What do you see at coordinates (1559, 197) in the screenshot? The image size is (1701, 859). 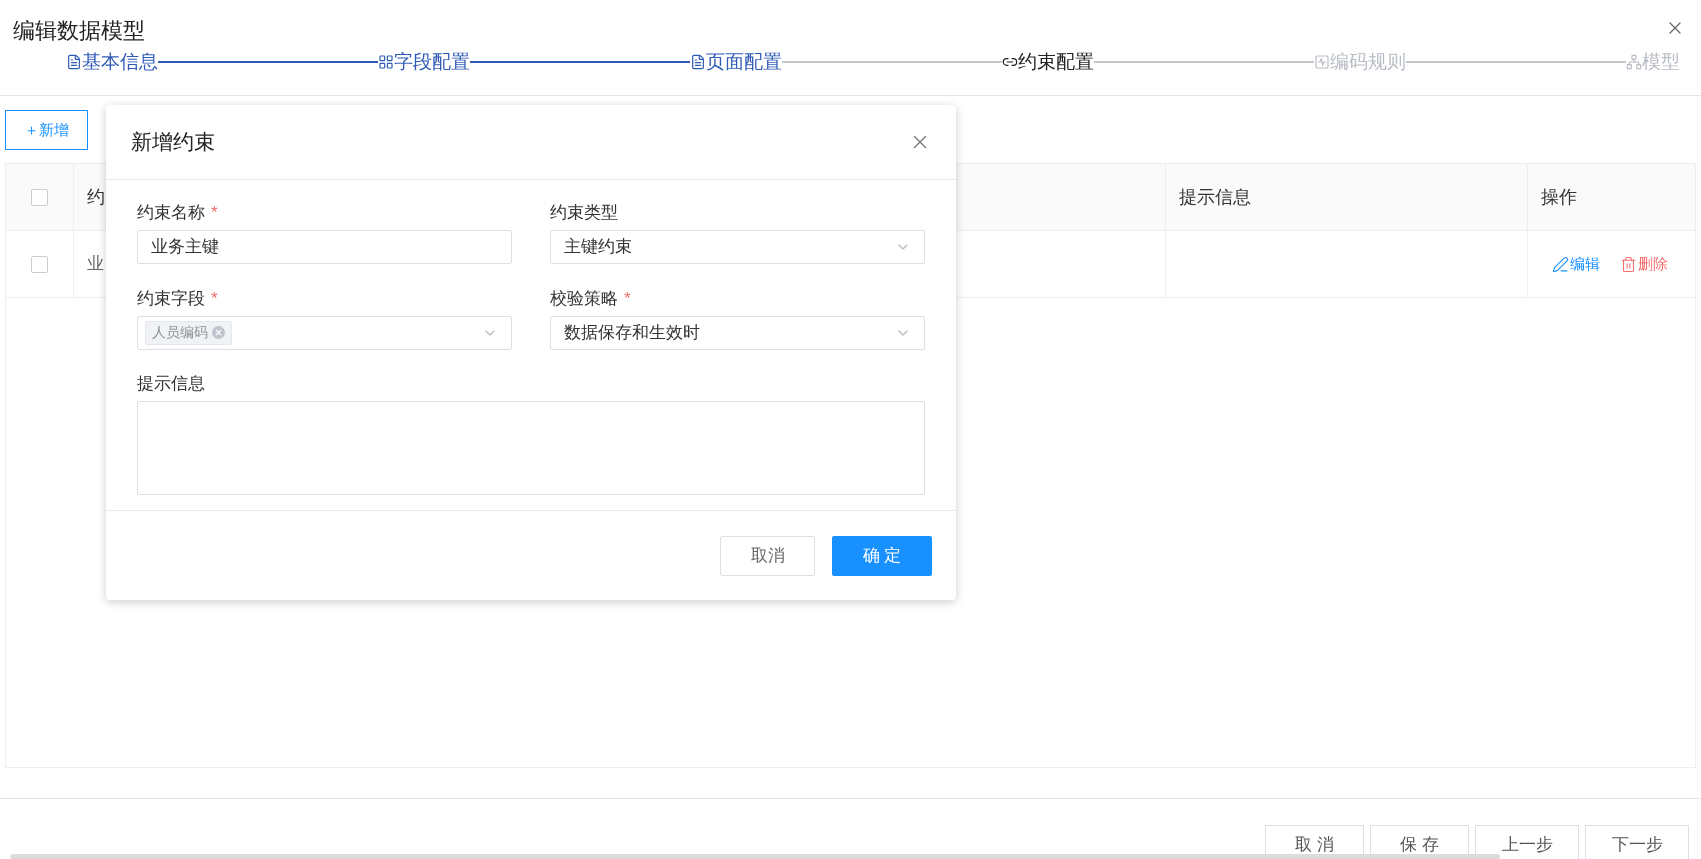 I see `column-header: 操作` at bounding box center [1559, 197].